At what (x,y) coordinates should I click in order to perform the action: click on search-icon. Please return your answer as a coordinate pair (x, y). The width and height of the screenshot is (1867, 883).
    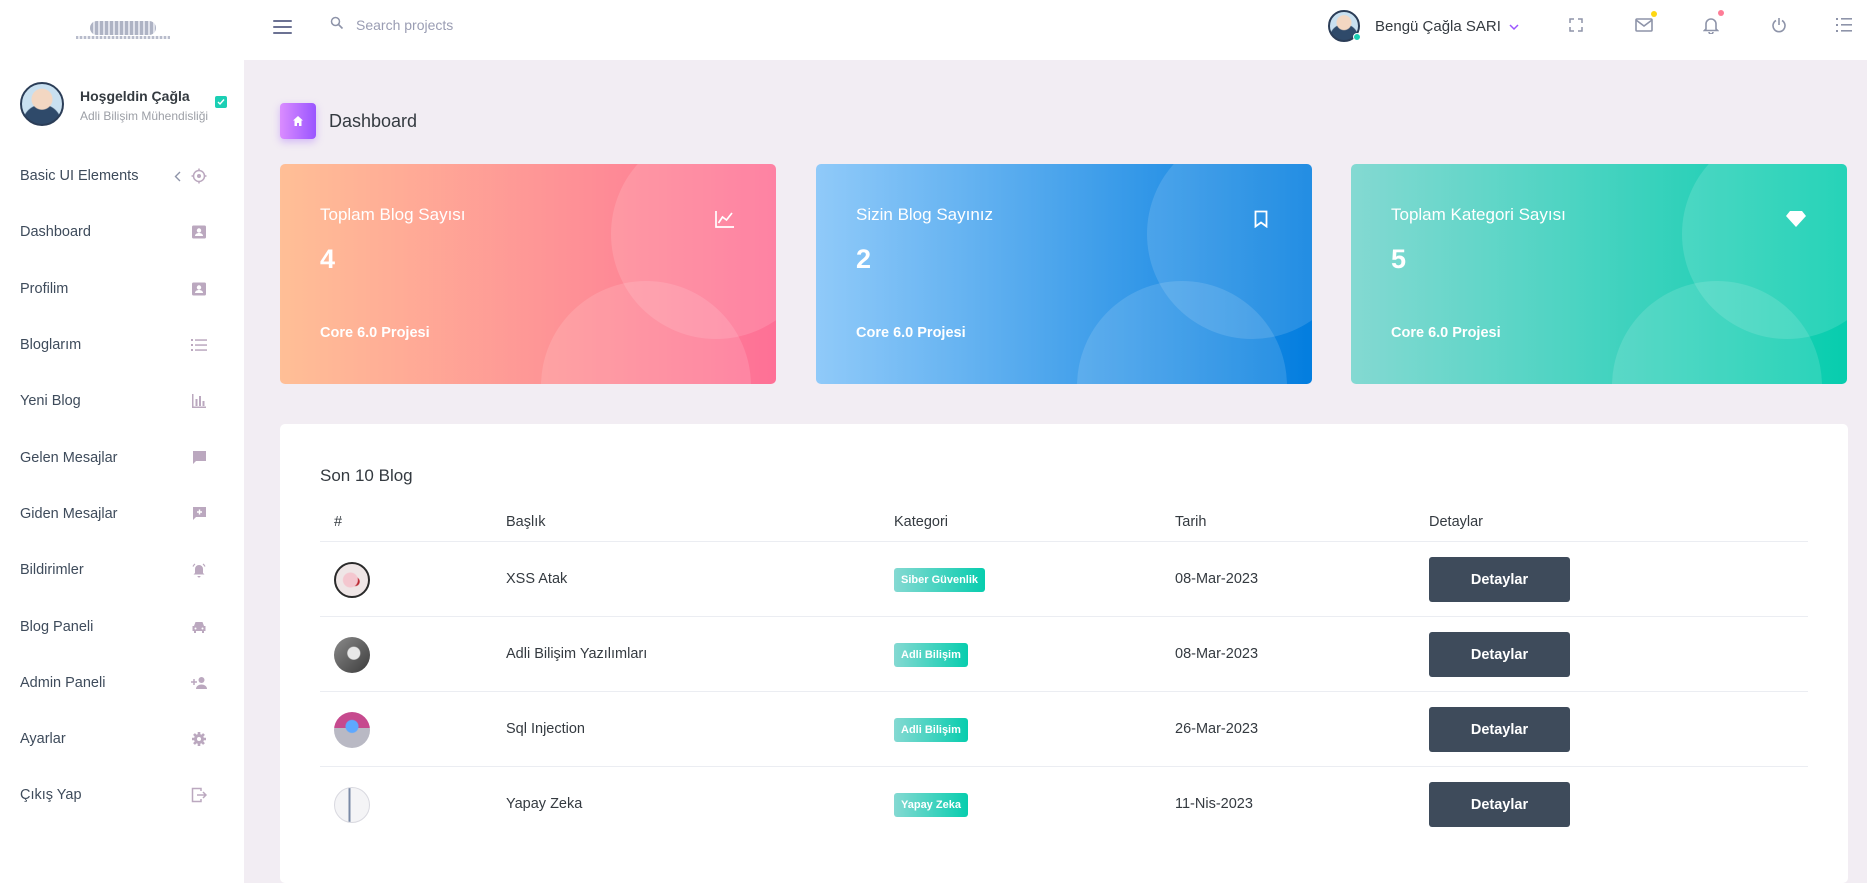
    Looking at the image, I should click on (337, 24).